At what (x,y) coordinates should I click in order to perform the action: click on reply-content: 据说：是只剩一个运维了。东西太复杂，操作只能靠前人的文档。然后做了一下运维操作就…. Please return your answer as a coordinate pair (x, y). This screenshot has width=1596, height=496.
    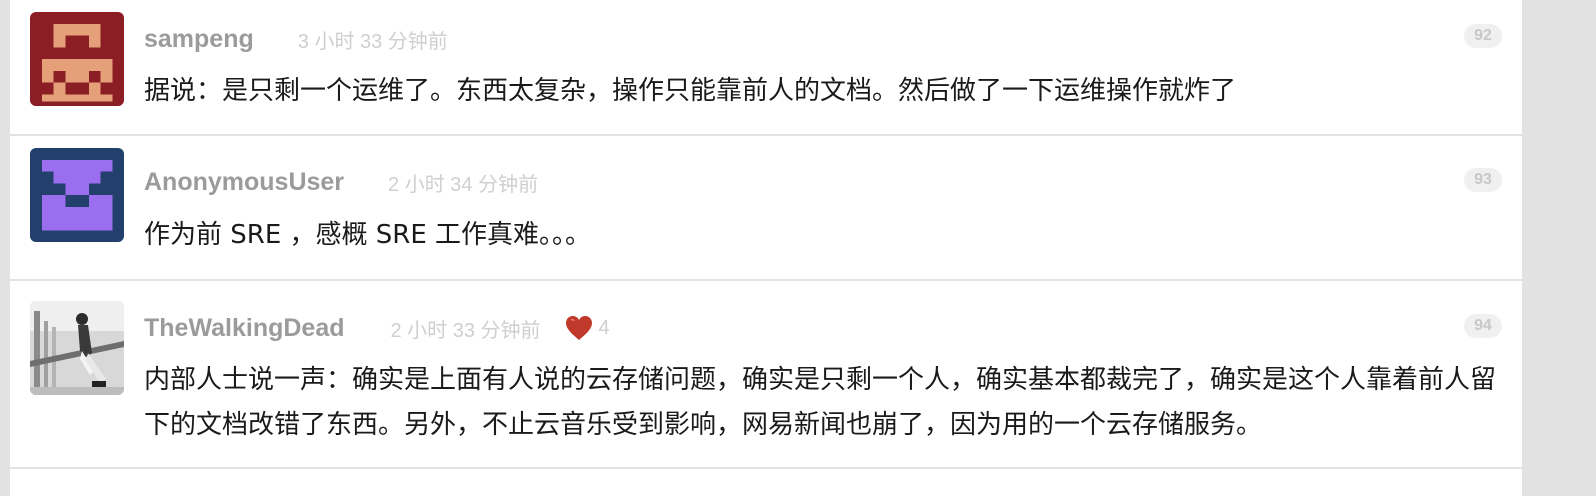
    Looking at the image, I should click on (690, 91).